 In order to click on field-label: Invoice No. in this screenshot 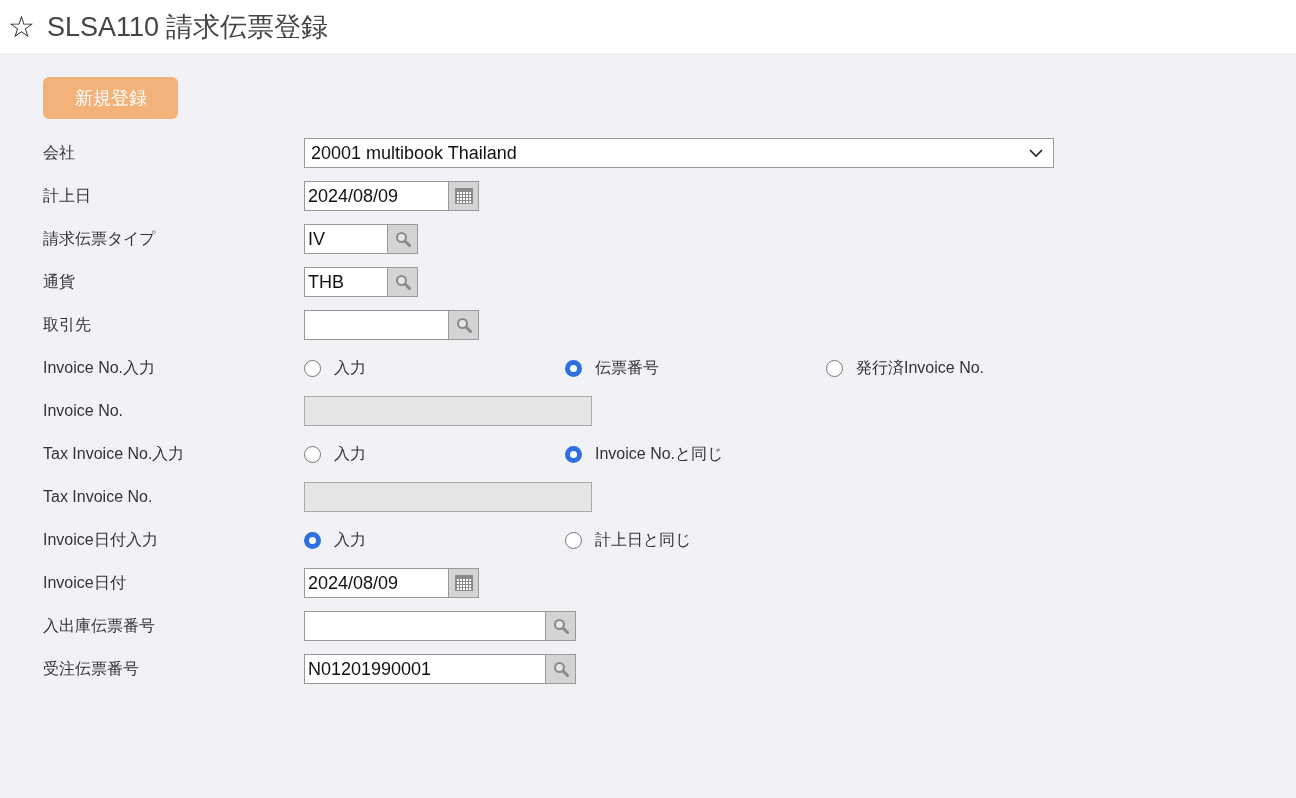, I will do `click(84, 411)`.